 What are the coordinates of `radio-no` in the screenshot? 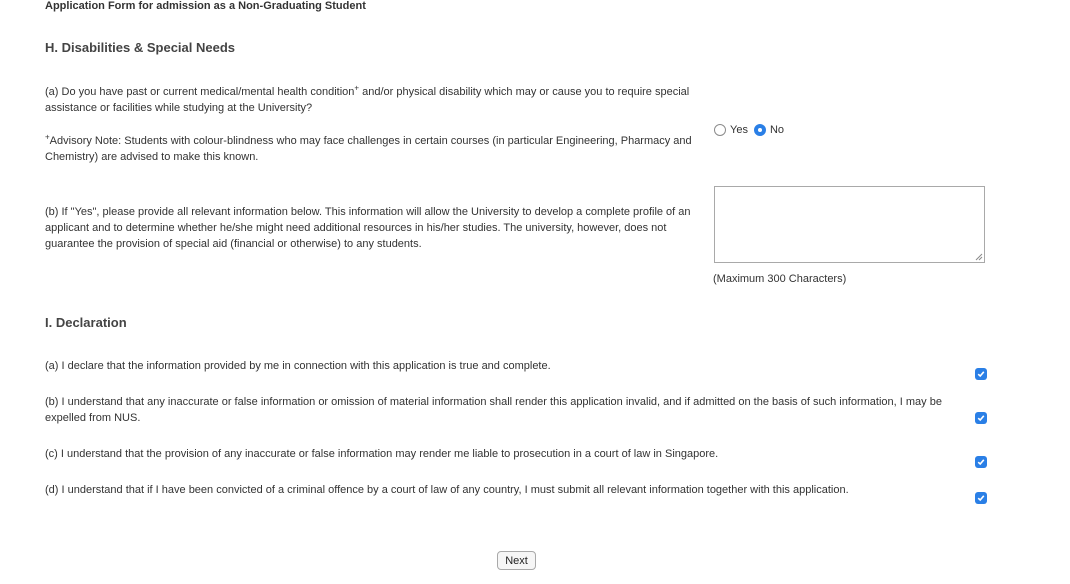 It's located at (759, 130).